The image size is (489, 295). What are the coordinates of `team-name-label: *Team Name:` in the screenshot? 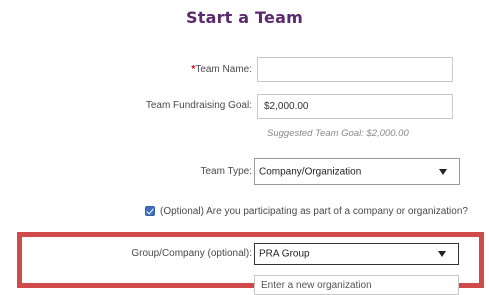 It's located at (221, 69).